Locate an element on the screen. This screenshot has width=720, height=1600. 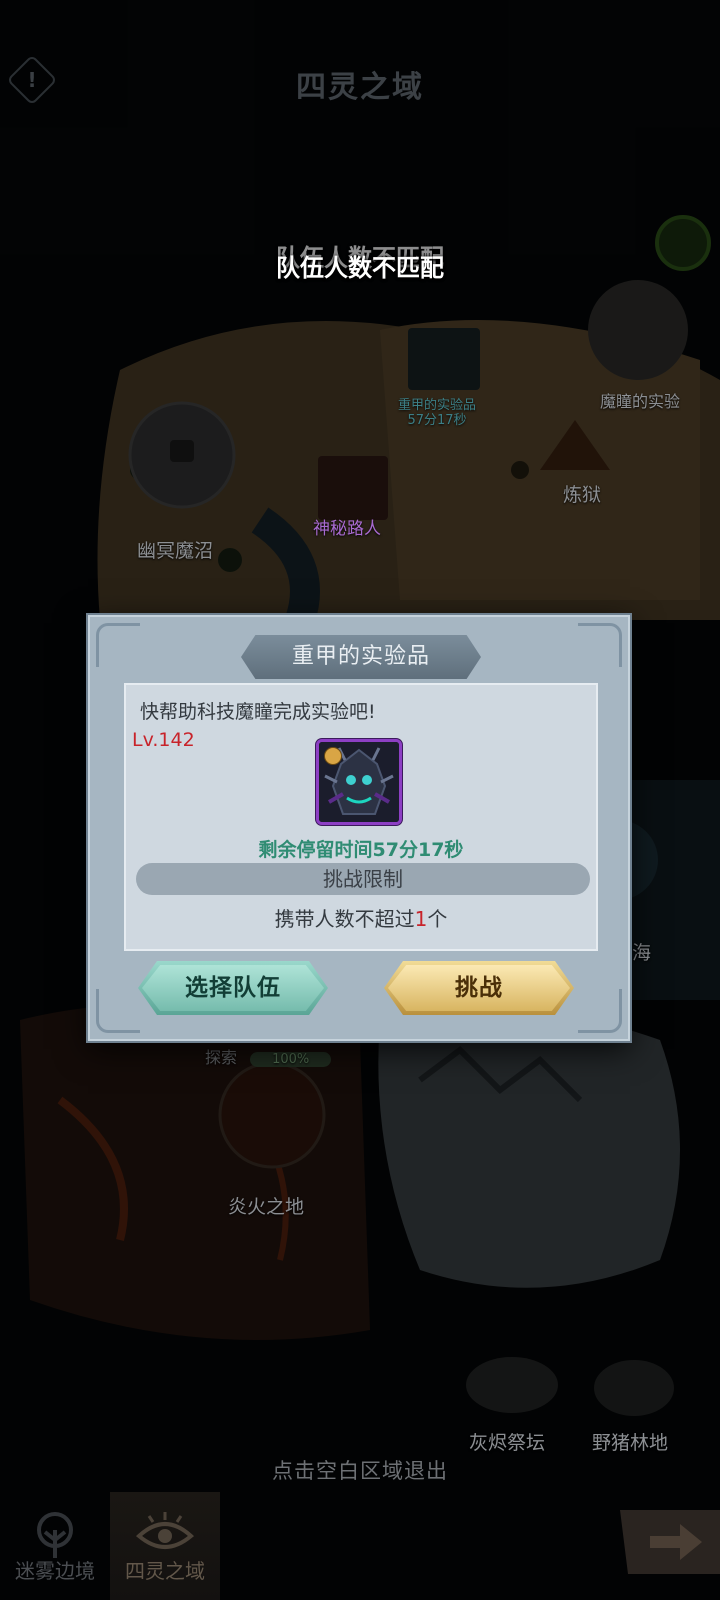
page-title: 四灵之域 is located at coordinates (360, 87).